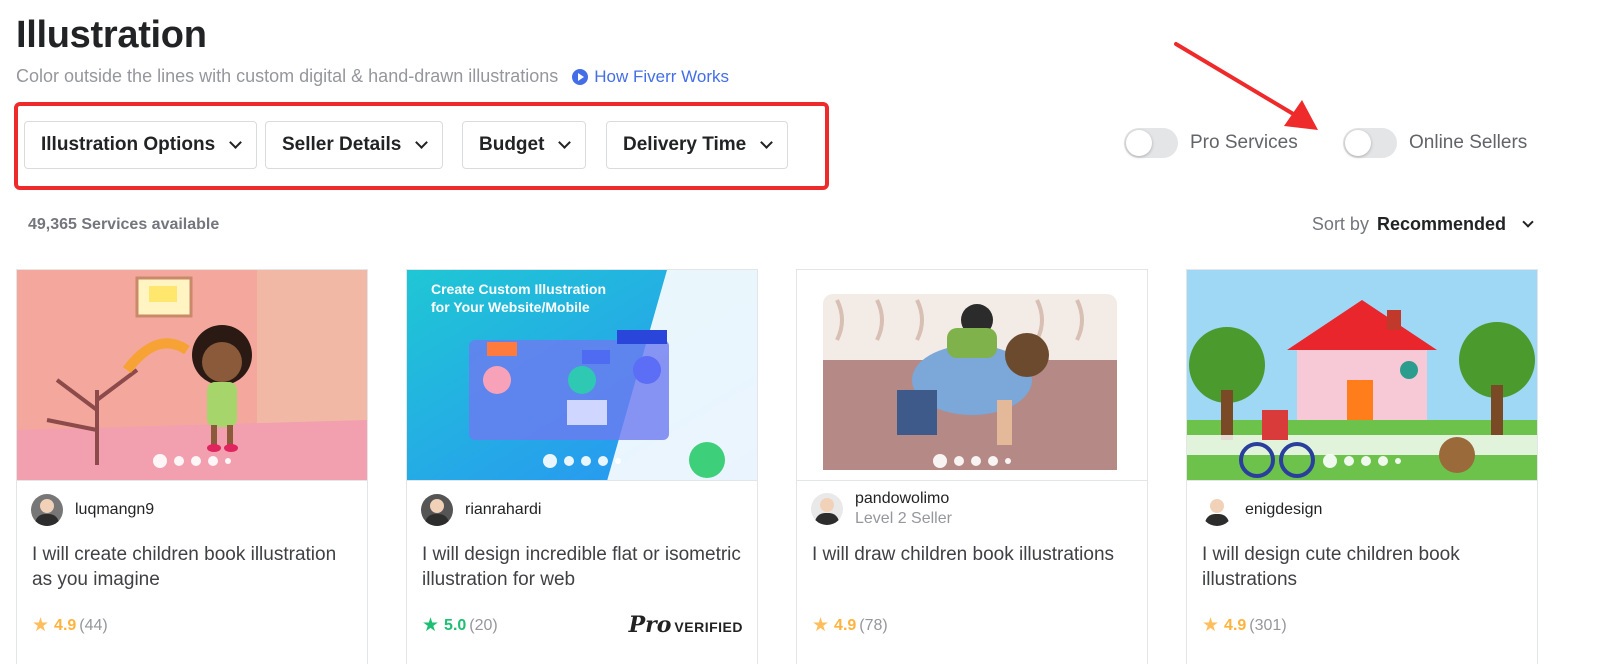 Image resolution: width=1600 pixels, height=664 pixels. What do you see at coordinates (972, 554) in the screenshot?
I see `gig-title: I will draw children book illustrations` at bounding box center [972, 554].